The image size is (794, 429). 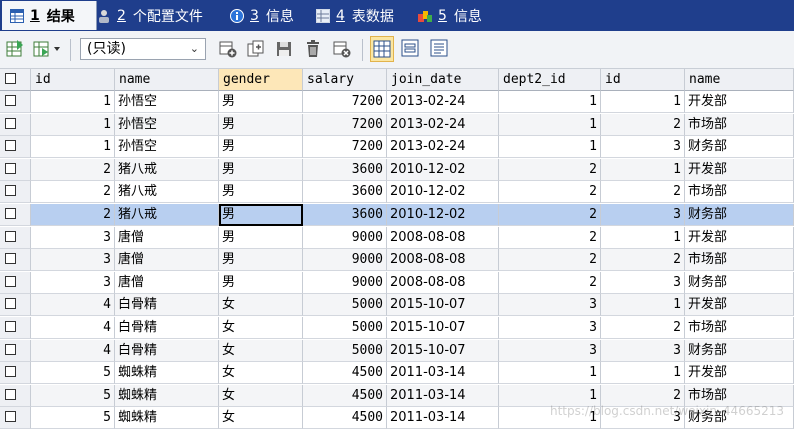 I want to click on table-row: 5 蜘蛛精女 4500 2011-03-14 1 2 市场部, so click(x=397, y=396).